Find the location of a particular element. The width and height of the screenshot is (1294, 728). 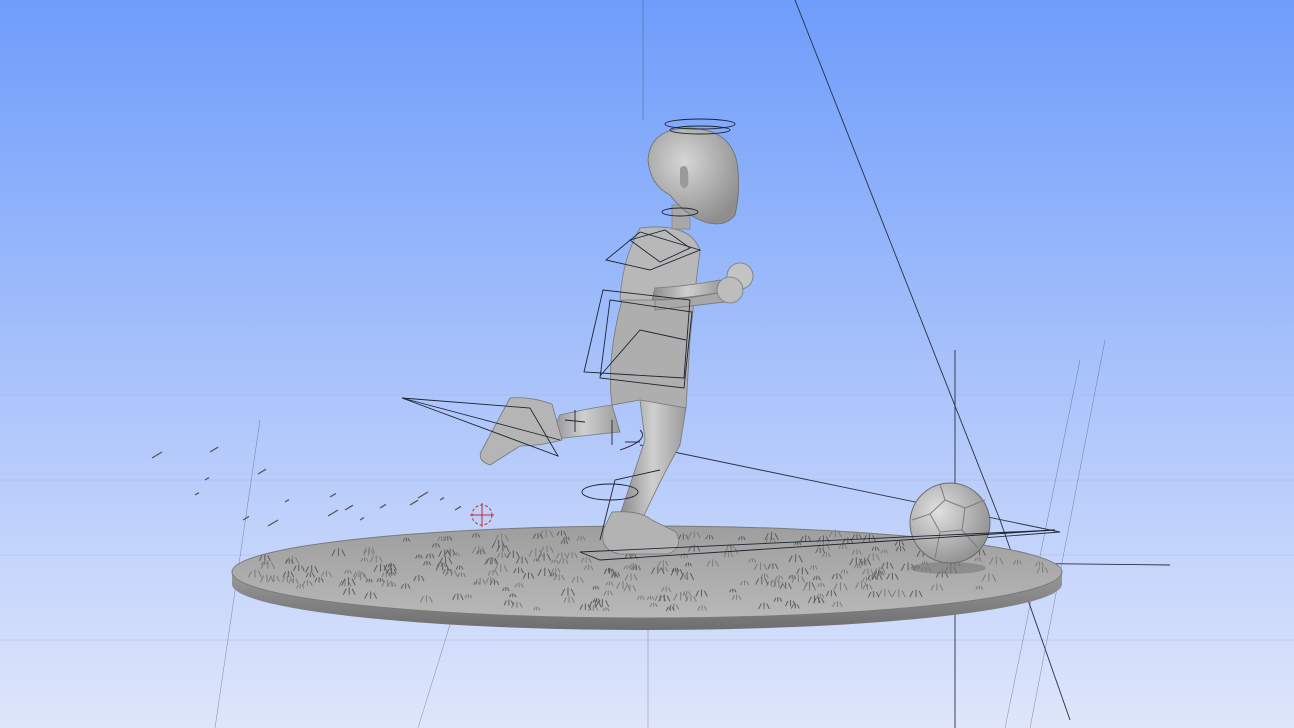

shorts is located at coordinates (652, 354).